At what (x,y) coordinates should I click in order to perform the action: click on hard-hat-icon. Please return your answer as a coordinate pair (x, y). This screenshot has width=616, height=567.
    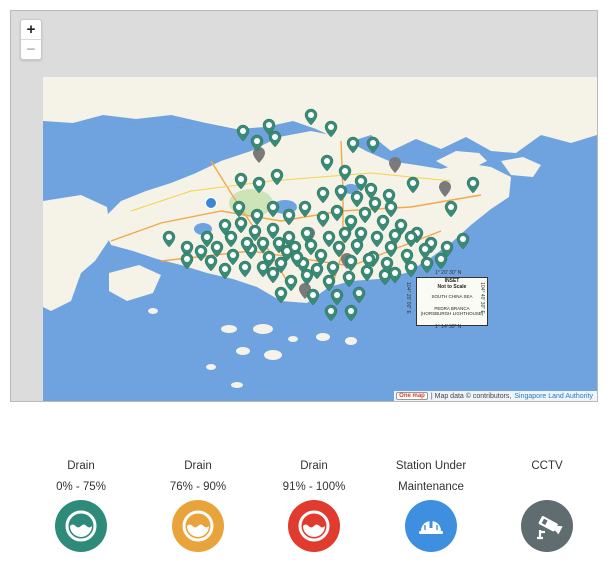
    Looking at the image, I should click on (431, 526).